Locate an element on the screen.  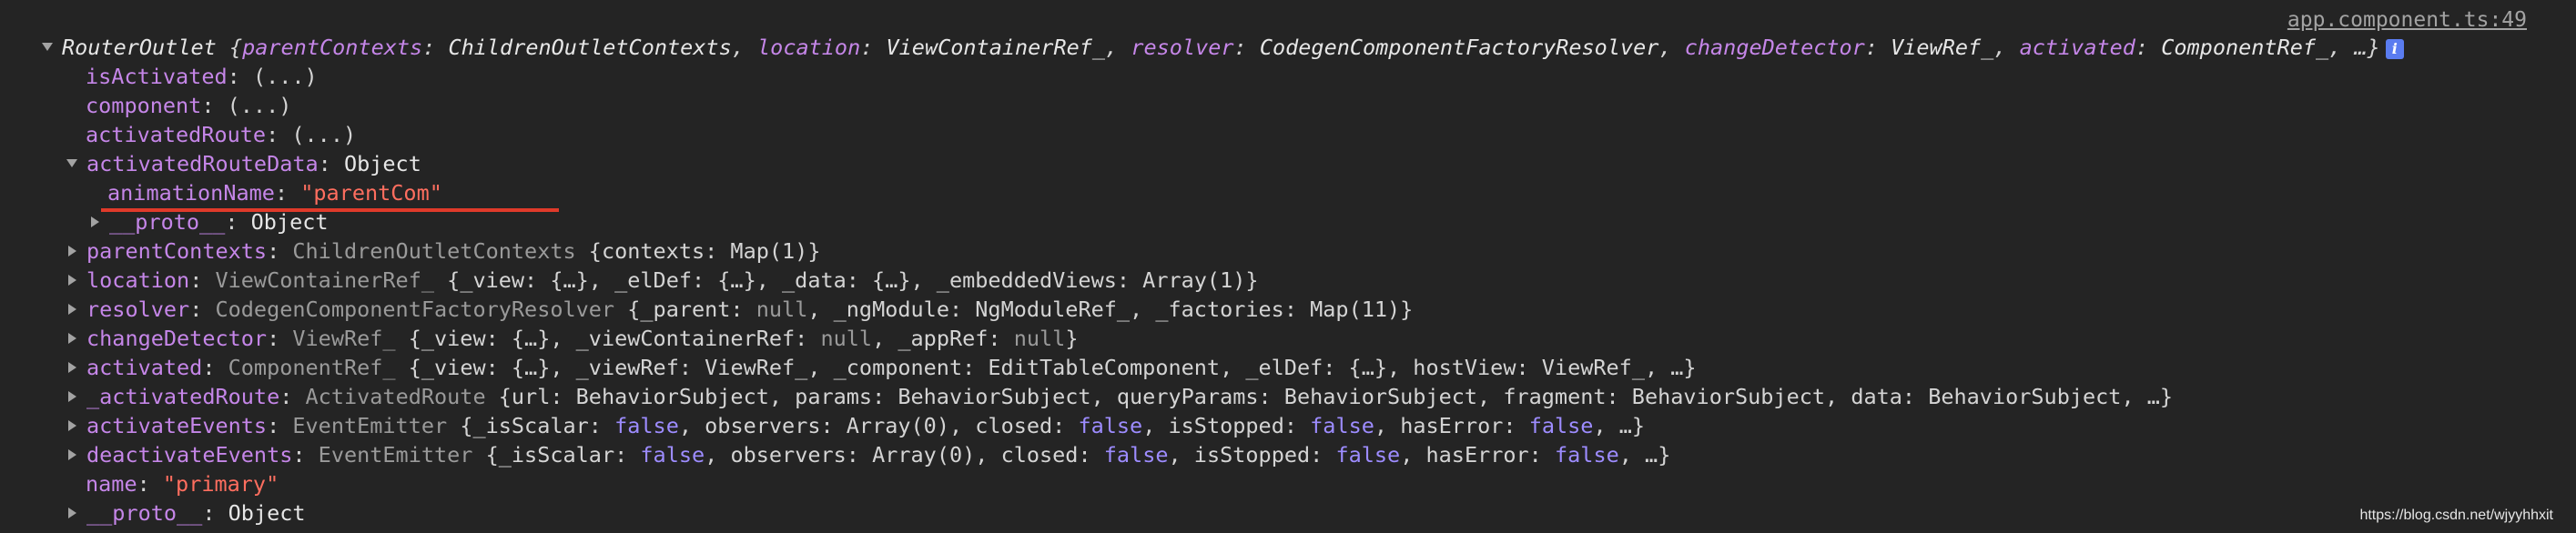
prop-key: resolver is located at coordinates (138, 309).